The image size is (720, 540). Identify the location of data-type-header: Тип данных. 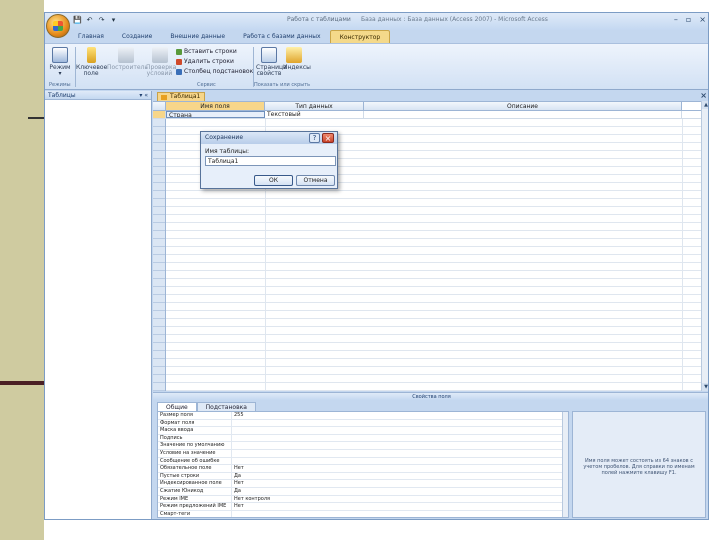
(314, 106).